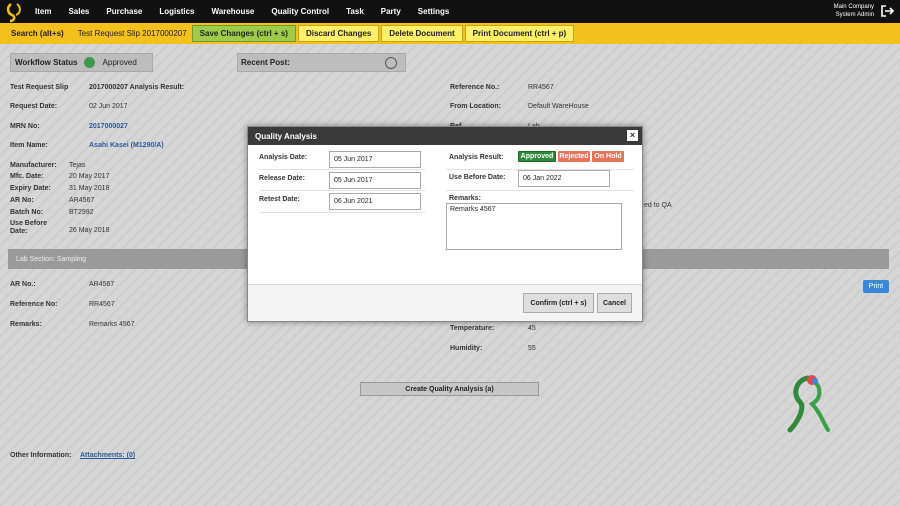  I want to click on release-date-input: 05 Jun 2017, so click(375, 180).